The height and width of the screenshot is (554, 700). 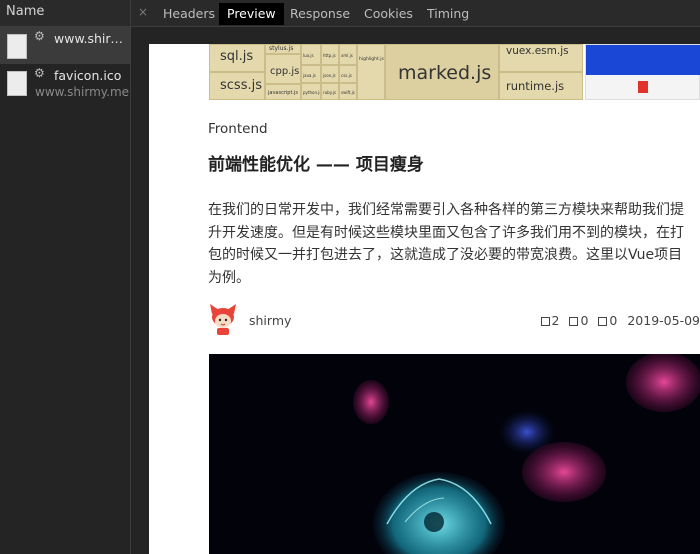 What do you see at coordinates (371, 72) in the screenshot?
I see `treemap-cell: highlight.js` at bounding box center [371, 72].